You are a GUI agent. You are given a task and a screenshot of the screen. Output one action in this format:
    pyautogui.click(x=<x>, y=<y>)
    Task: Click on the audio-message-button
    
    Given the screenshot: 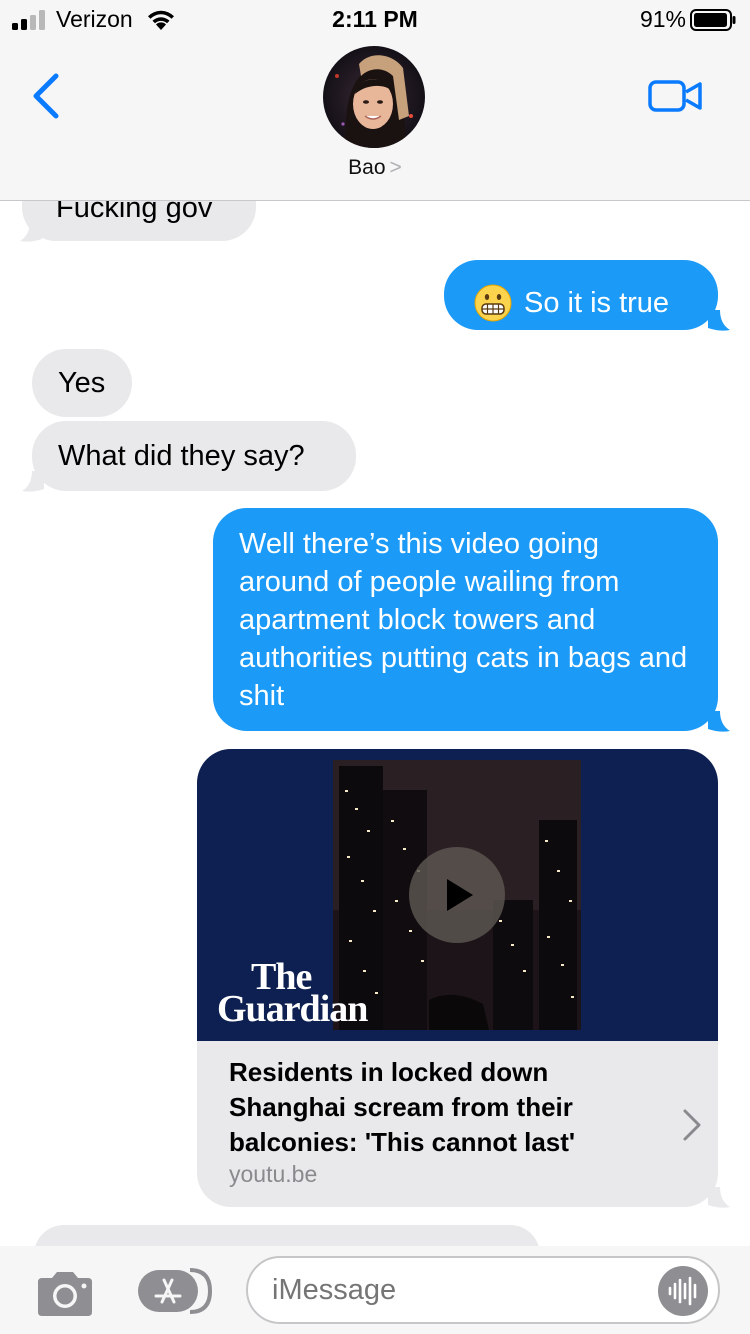 What is the action you would take?
    pyautogui.click(x=683, y=1291)
    